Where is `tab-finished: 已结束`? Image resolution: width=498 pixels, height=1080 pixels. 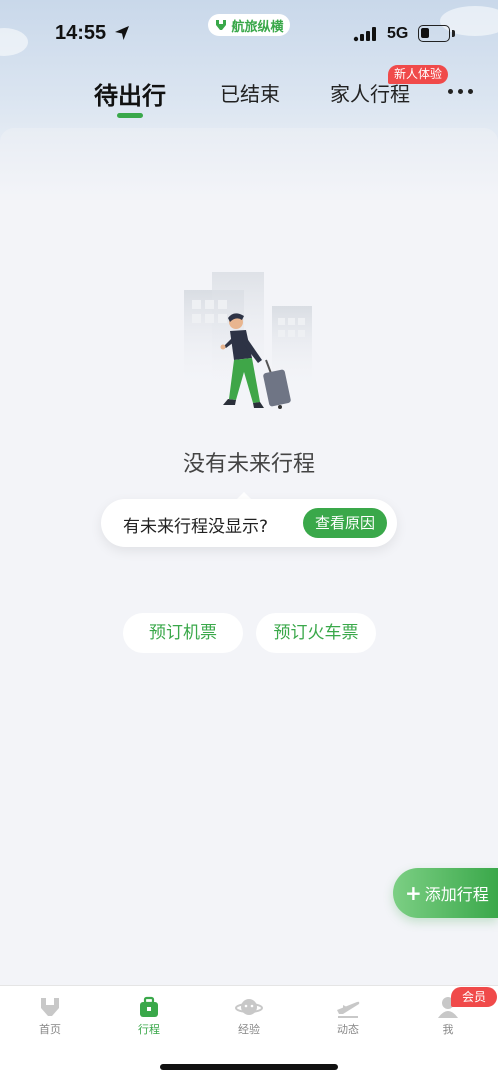 tab-finished: 已结束 is located at coordinates (250, 92).